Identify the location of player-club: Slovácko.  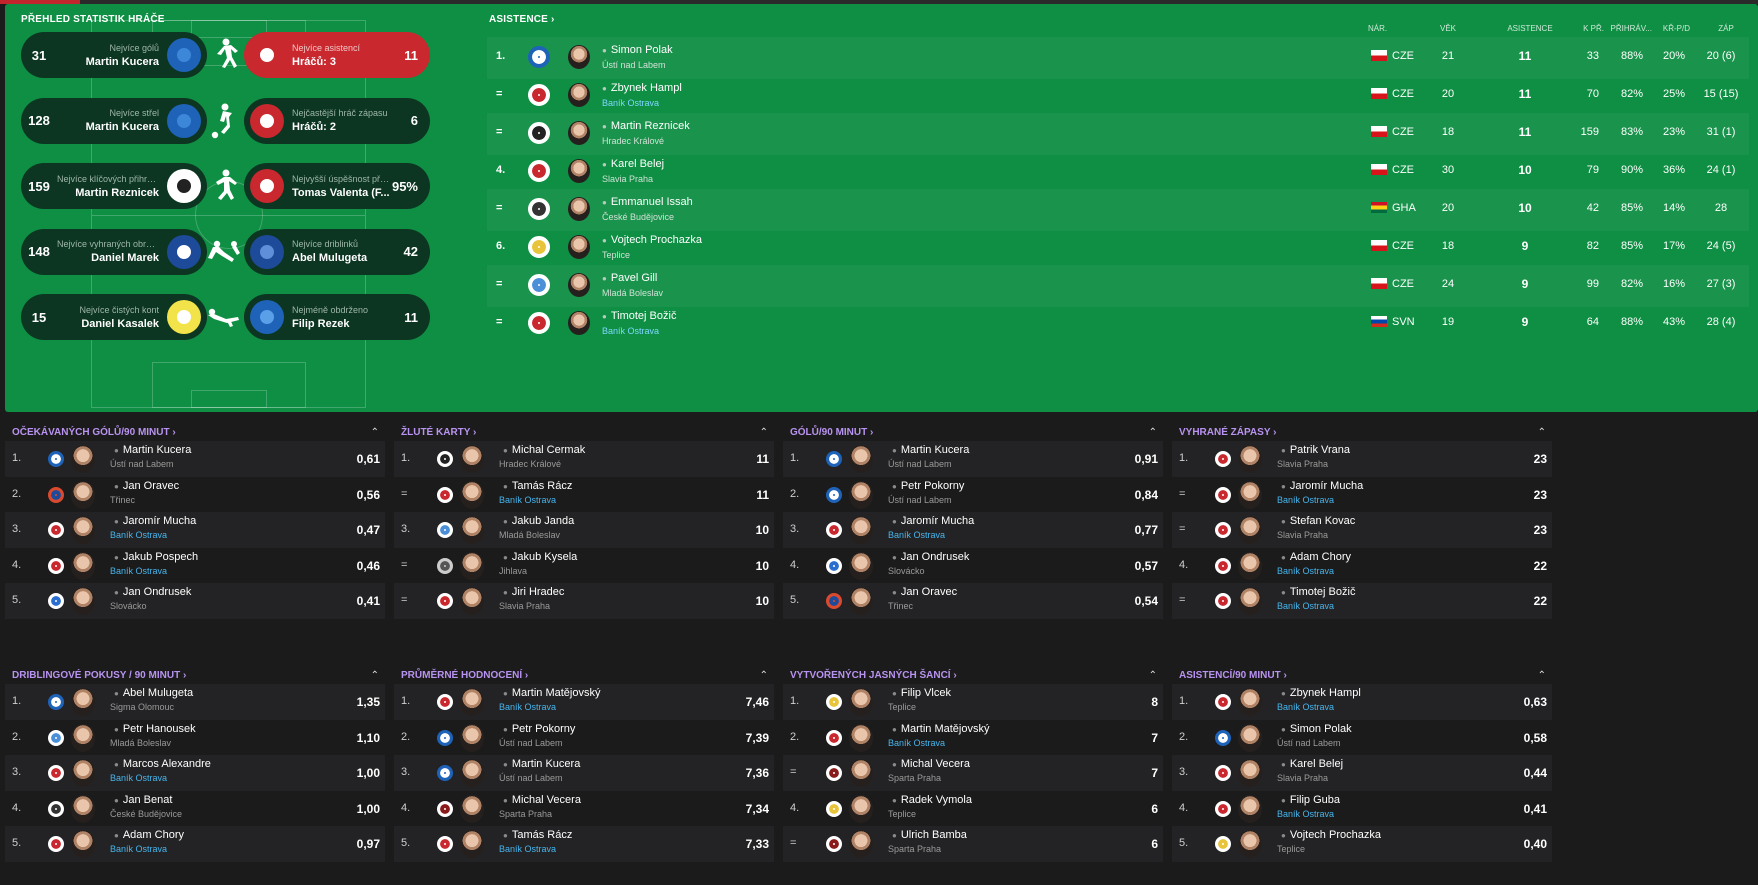
(906, 571).